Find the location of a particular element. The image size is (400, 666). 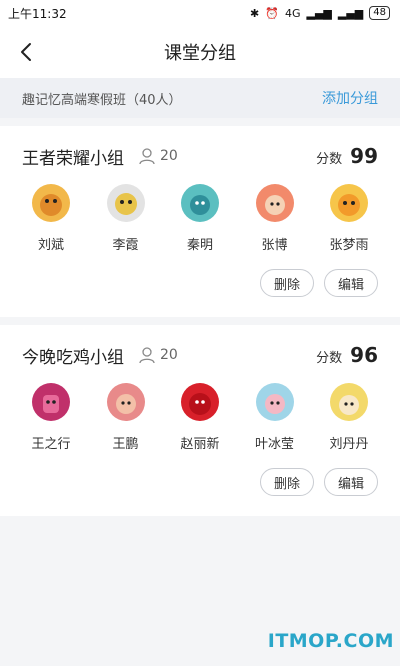

group-header: 王者荣耀小组 20 分数 99 is located at coordinates (200, 156).